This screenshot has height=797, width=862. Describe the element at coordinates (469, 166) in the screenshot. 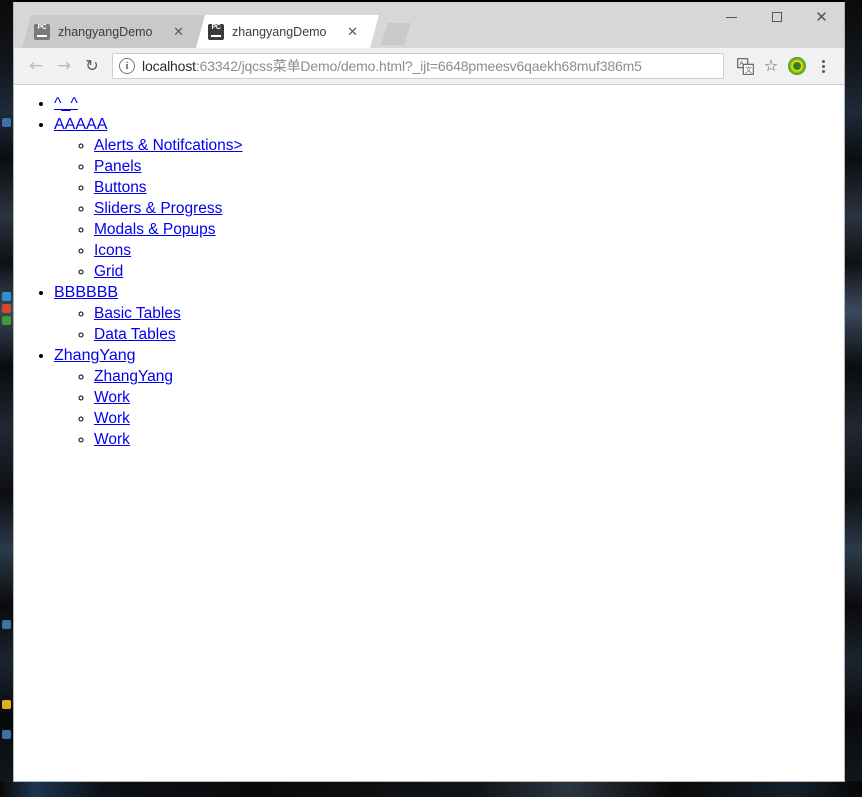

I see `submenu-item: Panels` at that location.